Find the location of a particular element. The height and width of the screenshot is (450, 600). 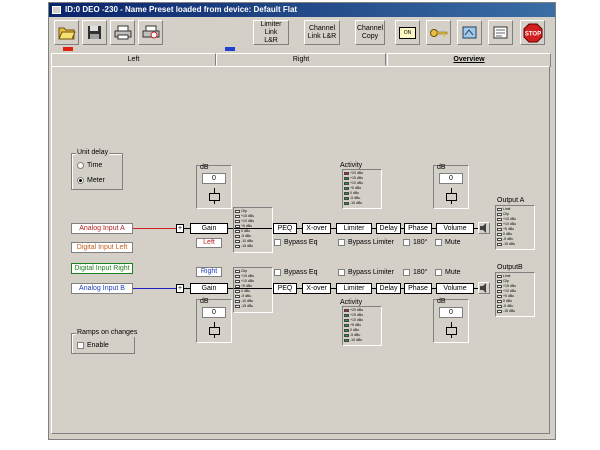

meter-scale-row: -15 dBu is located at coordinates (515, 244).